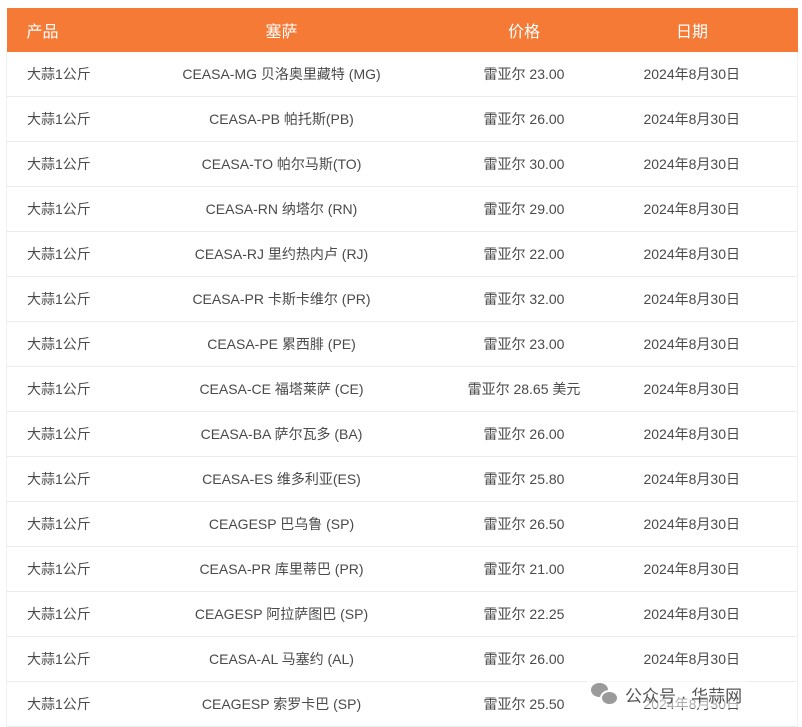 The image size is (802, 727). I want to click on table-row: 大蒜1公斤 CEASA-PB 帕托斯(PB) 雷亚尔 26.00 2024年8月30日, so click(402, 119).